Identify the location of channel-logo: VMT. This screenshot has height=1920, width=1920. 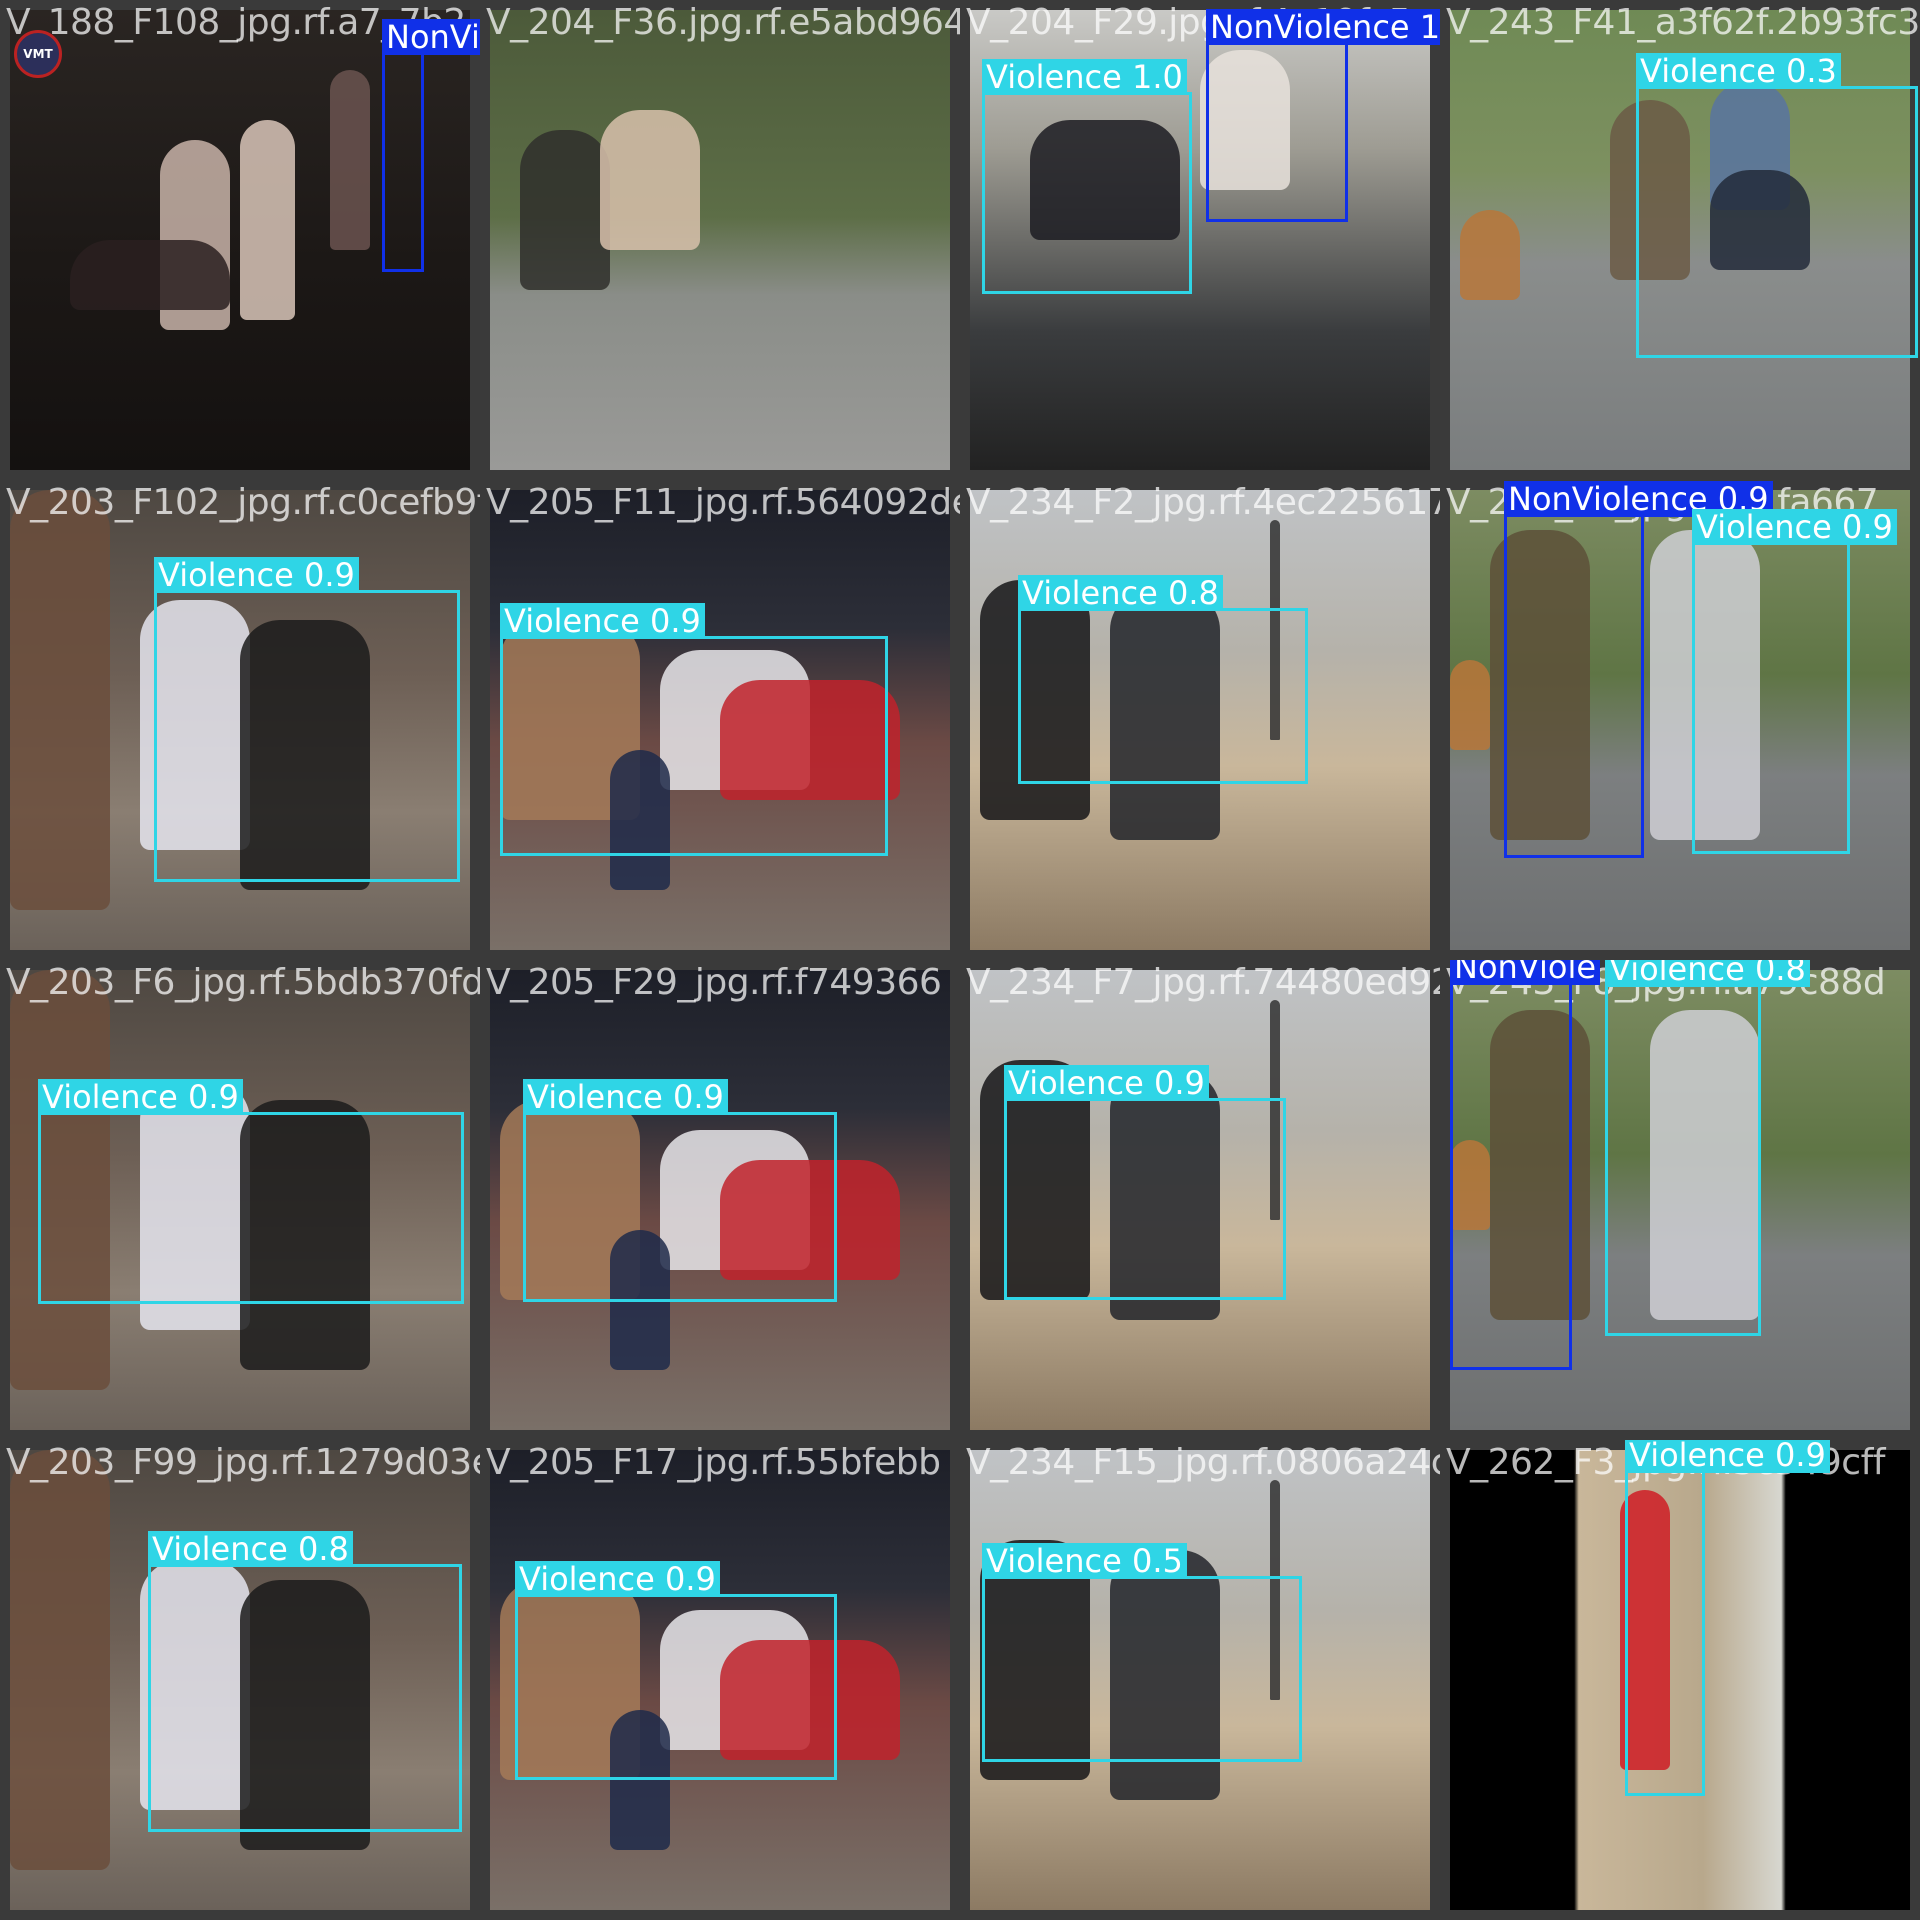
(38, 54).